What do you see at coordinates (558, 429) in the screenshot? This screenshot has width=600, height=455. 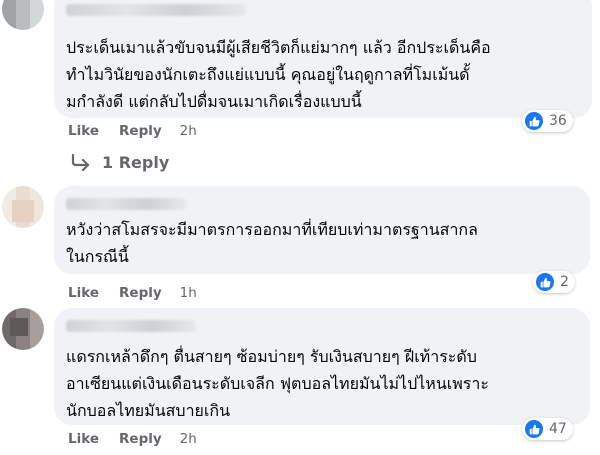 I see `reaction-count: 47` at bounding box center [558, 429].